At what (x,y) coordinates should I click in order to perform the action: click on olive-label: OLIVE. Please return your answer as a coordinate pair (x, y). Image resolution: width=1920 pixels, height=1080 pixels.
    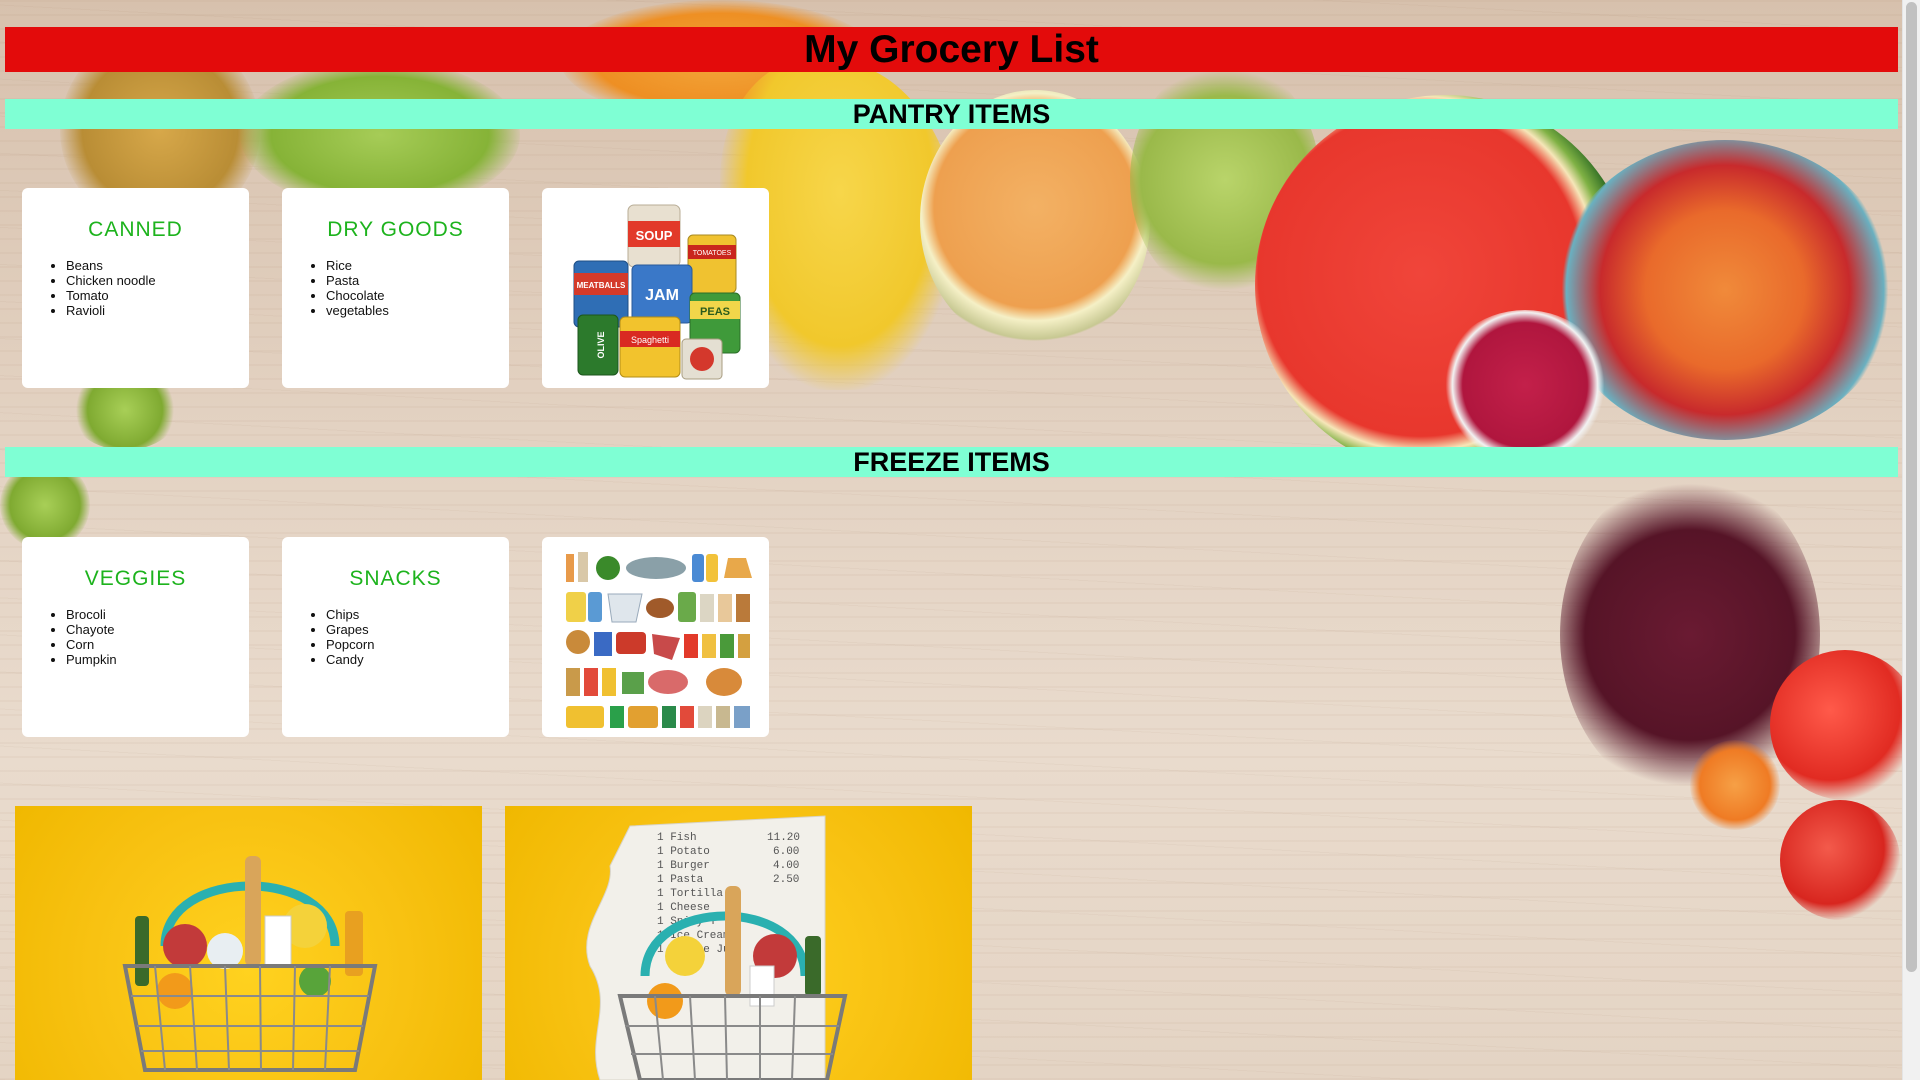
    Looking at the image, I should click on (601, 344).